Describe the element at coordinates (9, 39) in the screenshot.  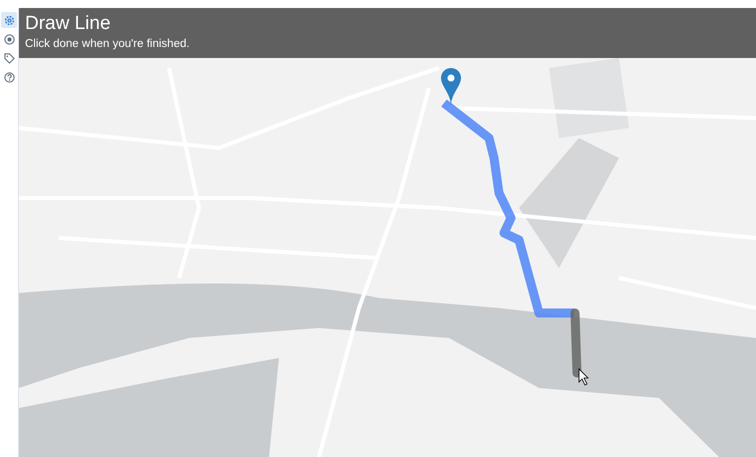
I see `target-icon` at that location.